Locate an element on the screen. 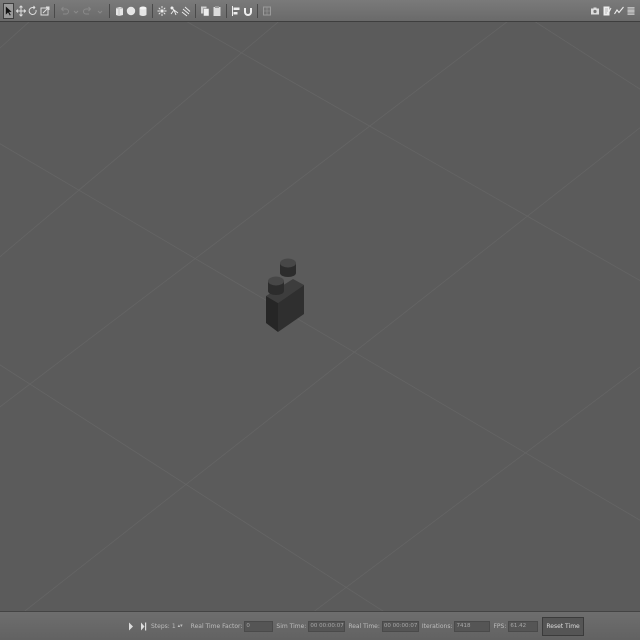 Image resolution: width=640 pixels, height=640 pixels. plot-icon is located at coordinates (618, 11).